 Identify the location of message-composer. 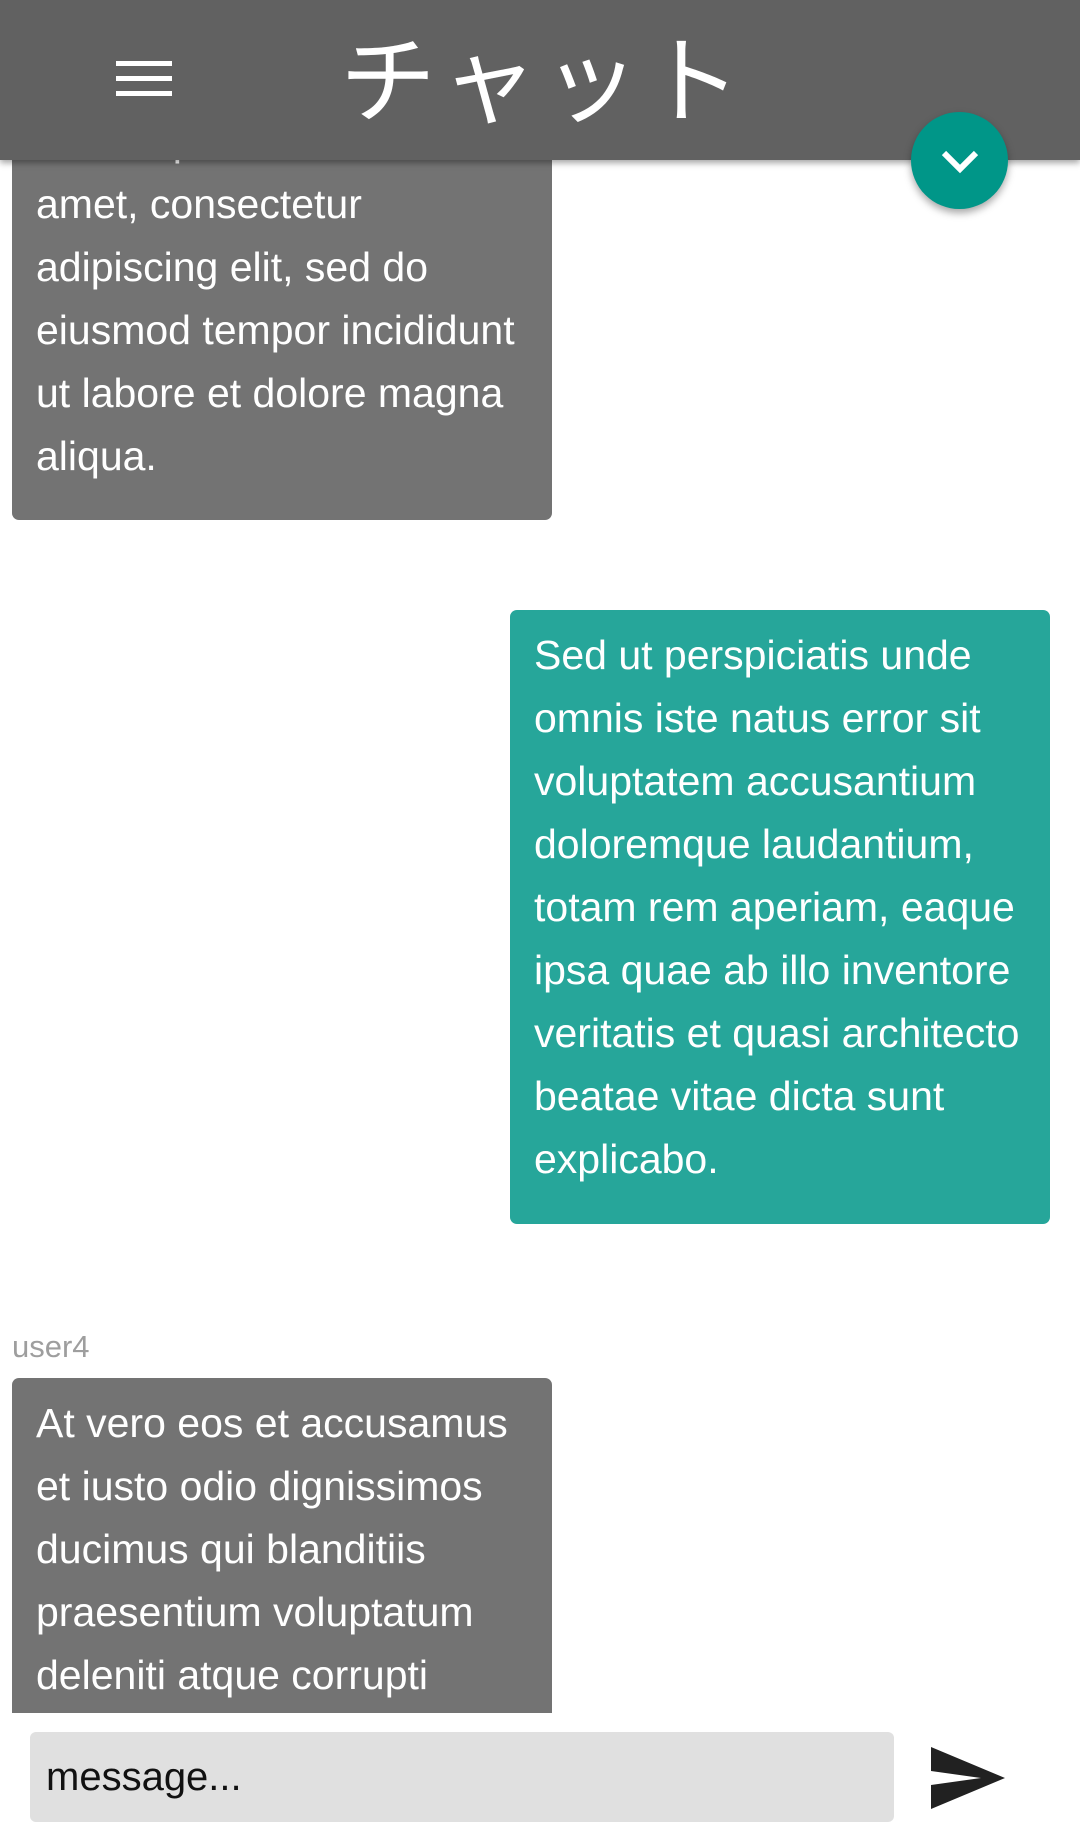
(540, 1777).